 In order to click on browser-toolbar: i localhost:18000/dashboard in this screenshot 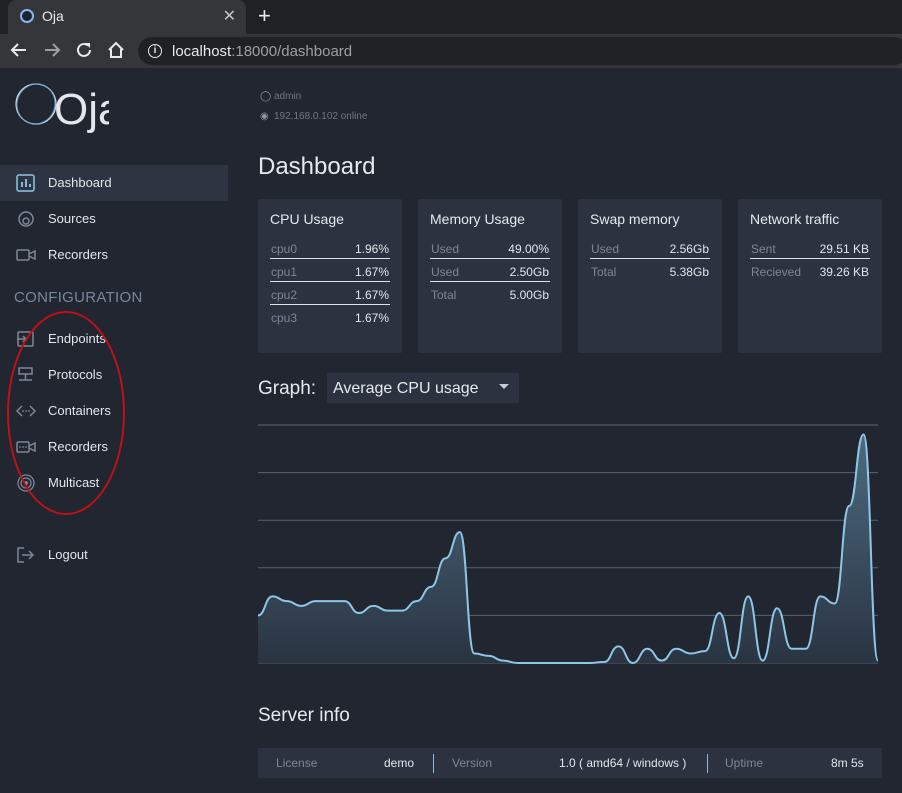, I will do `click(451, 51)`.